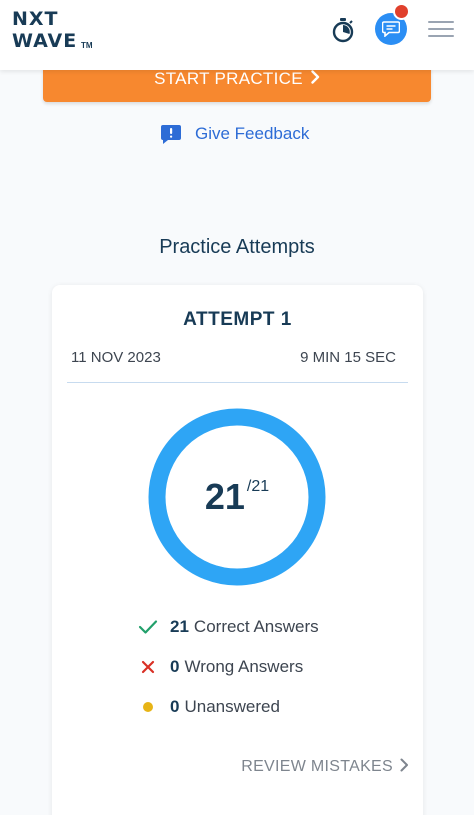 The image size is (474, 815). Describe the element at coordinates (224, 496) in the screenshot. I see `score-value: 21` at that location.